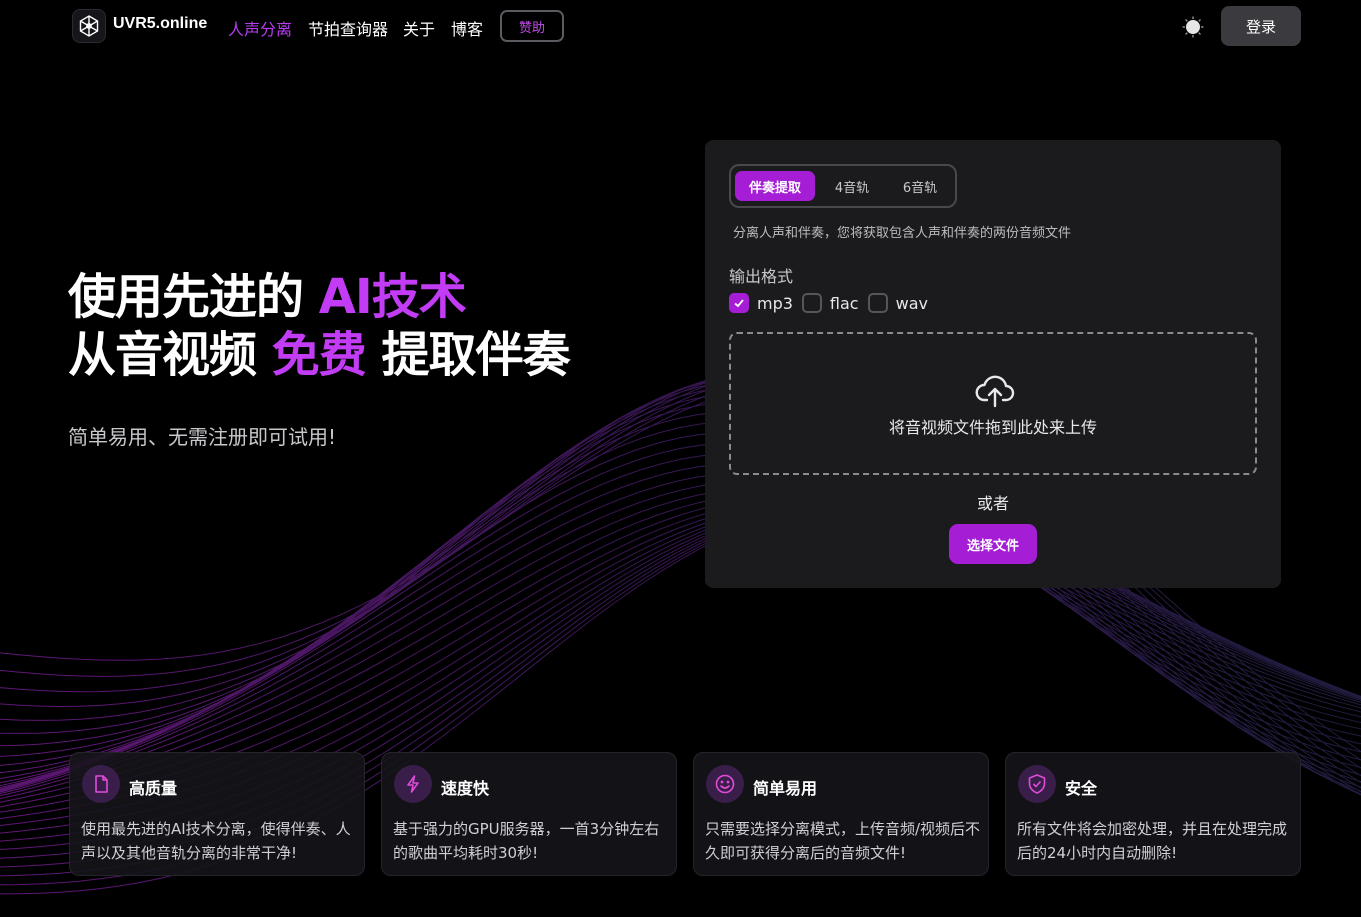 This screenshot has width=1361, height=917. Describe the element at coordinates (920, 186) in the screenshot. I see `tab-6-tracks: 6音轨` at that location.